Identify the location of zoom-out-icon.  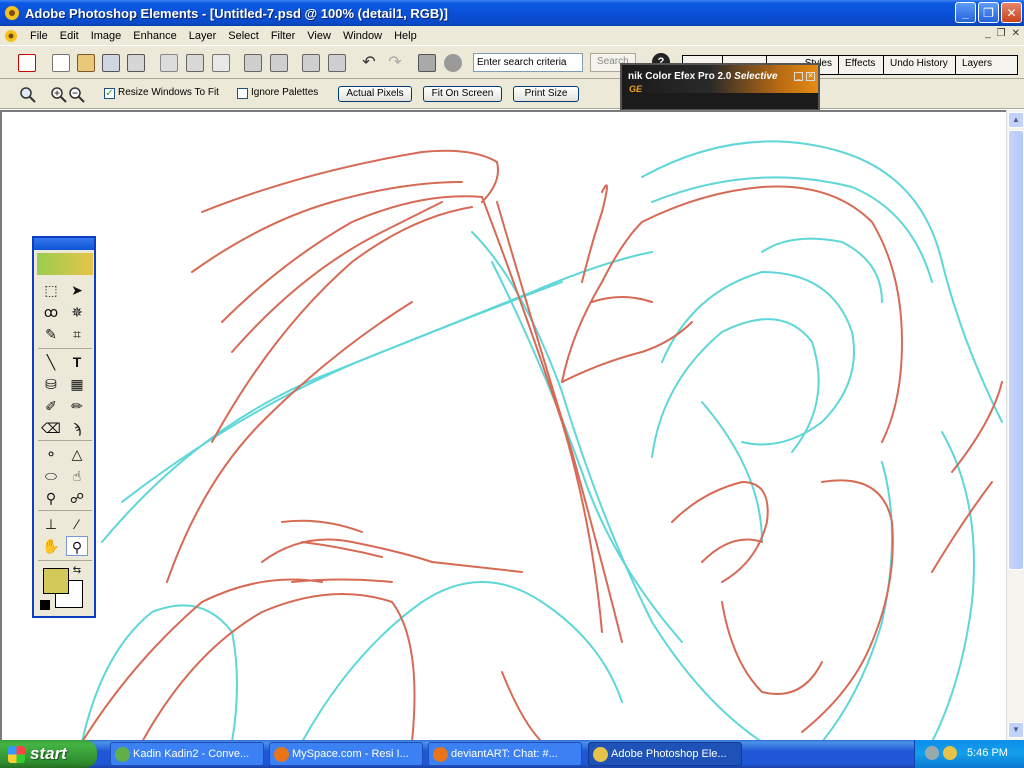
(77, 95).